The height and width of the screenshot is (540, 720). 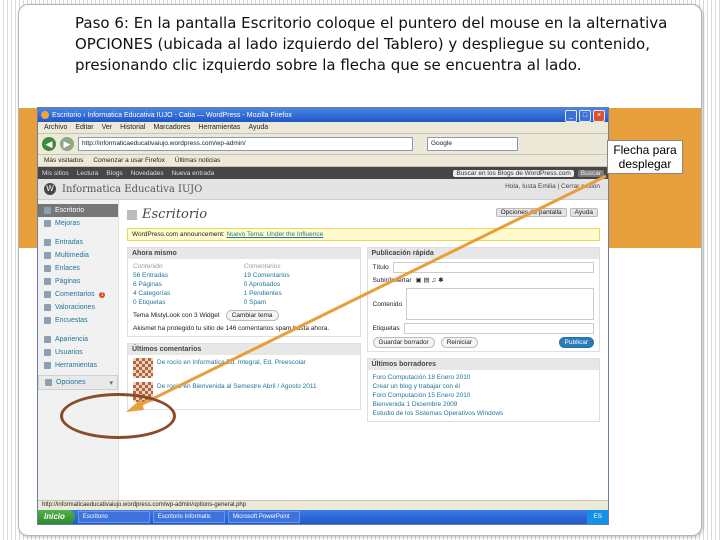 I want to click on minimize-button: _, so click(x=571, y=116).